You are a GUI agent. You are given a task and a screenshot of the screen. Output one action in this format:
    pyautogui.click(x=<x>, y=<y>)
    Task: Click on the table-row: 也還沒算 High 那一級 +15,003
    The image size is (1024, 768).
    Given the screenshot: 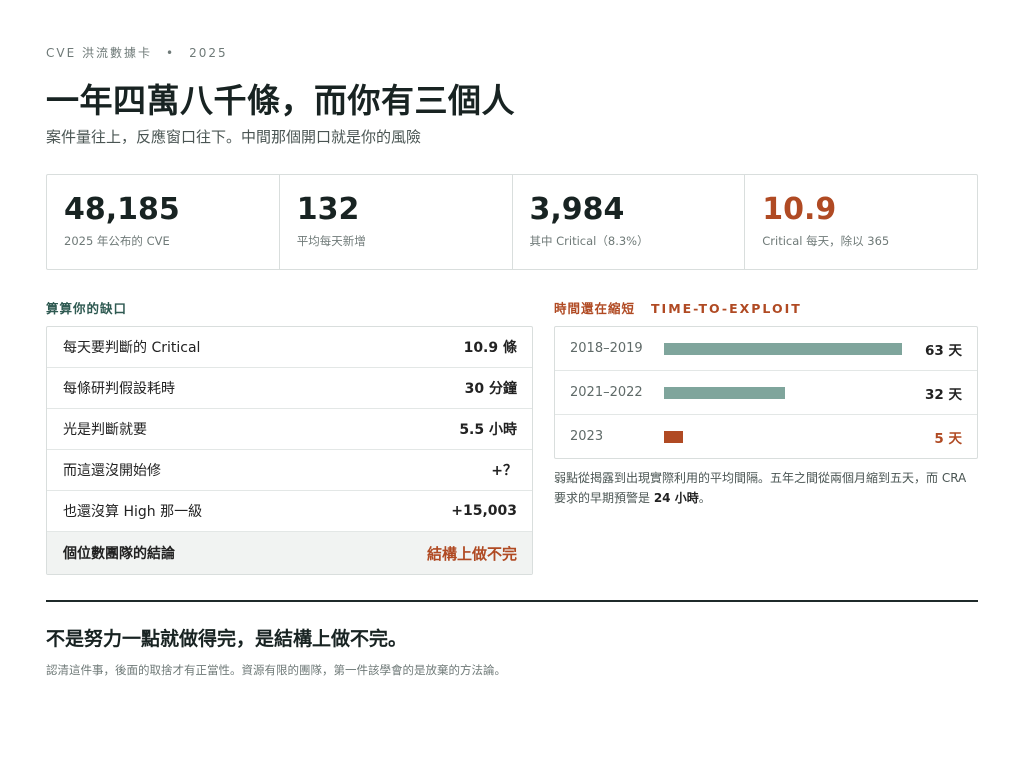 What is the action you would take?
    pyautogui.click(x=289, y=510)
    